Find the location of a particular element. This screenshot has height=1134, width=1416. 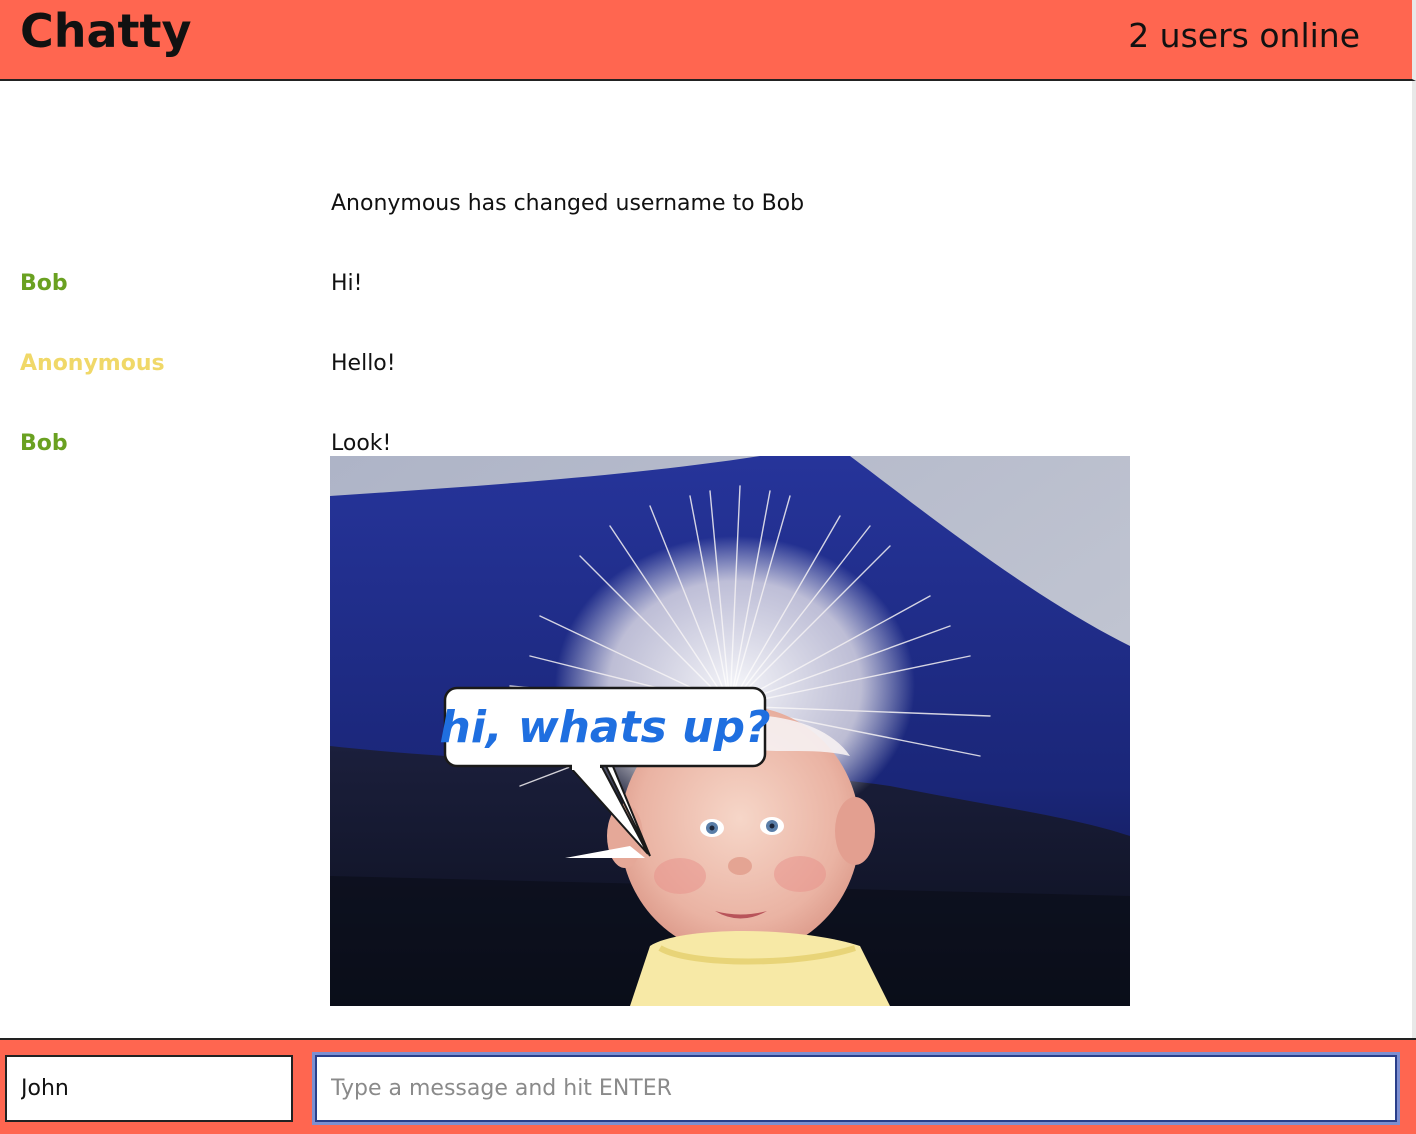

message-content: Look! is located at coordinates (361, 443).